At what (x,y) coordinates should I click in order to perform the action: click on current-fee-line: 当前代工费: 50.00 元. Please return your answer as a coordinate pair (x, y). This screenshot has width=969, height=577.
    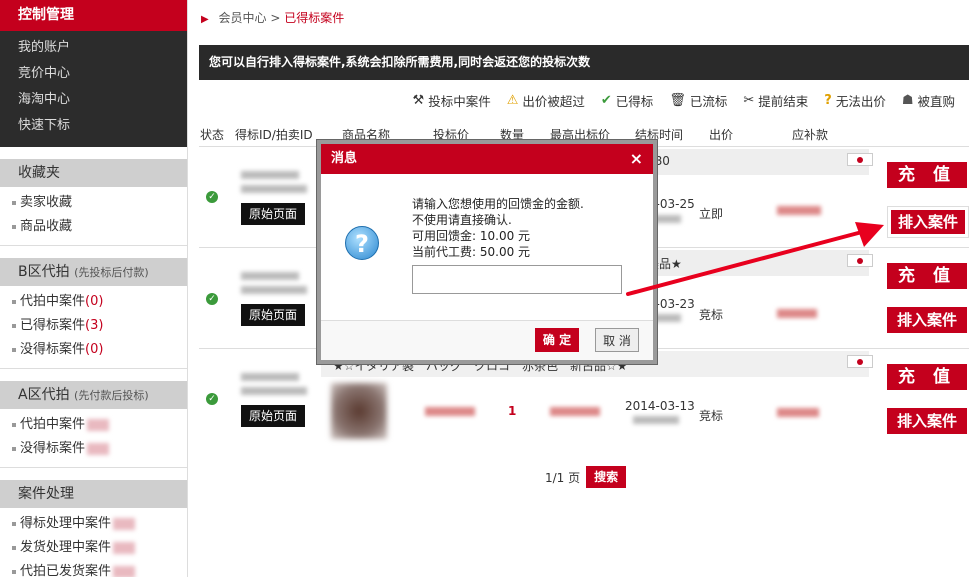
    Looking at the image, I should click on (471, 252).